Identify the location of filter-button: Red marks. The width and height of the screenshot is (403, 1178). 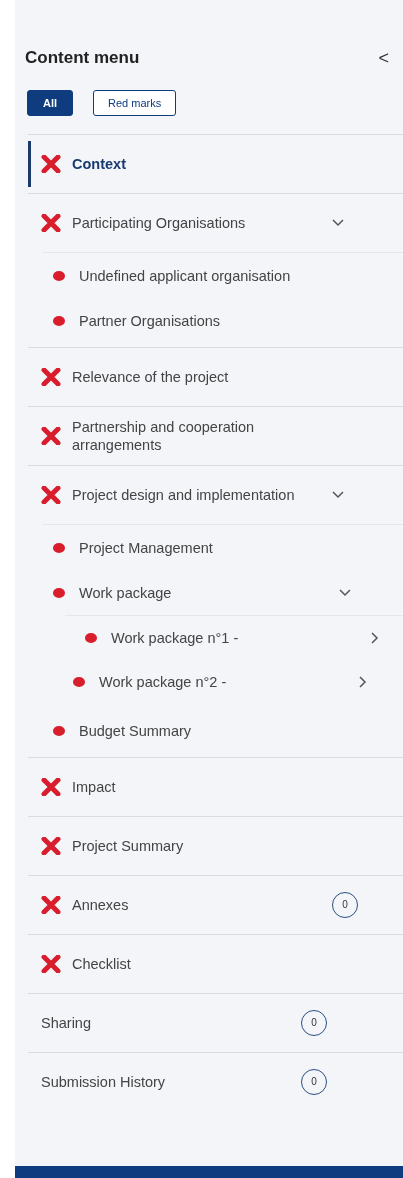
(135, 103).